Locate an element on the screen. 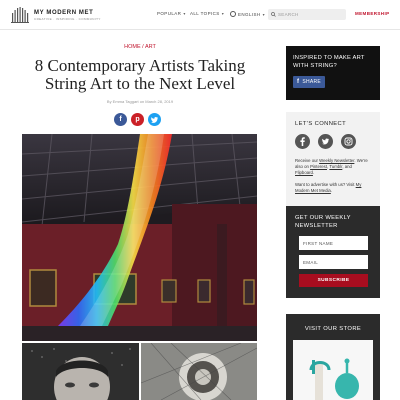 The width and height of the screenshot is (400, 400). gallery-thumbnail-nails is located at coordinates (199, 371).